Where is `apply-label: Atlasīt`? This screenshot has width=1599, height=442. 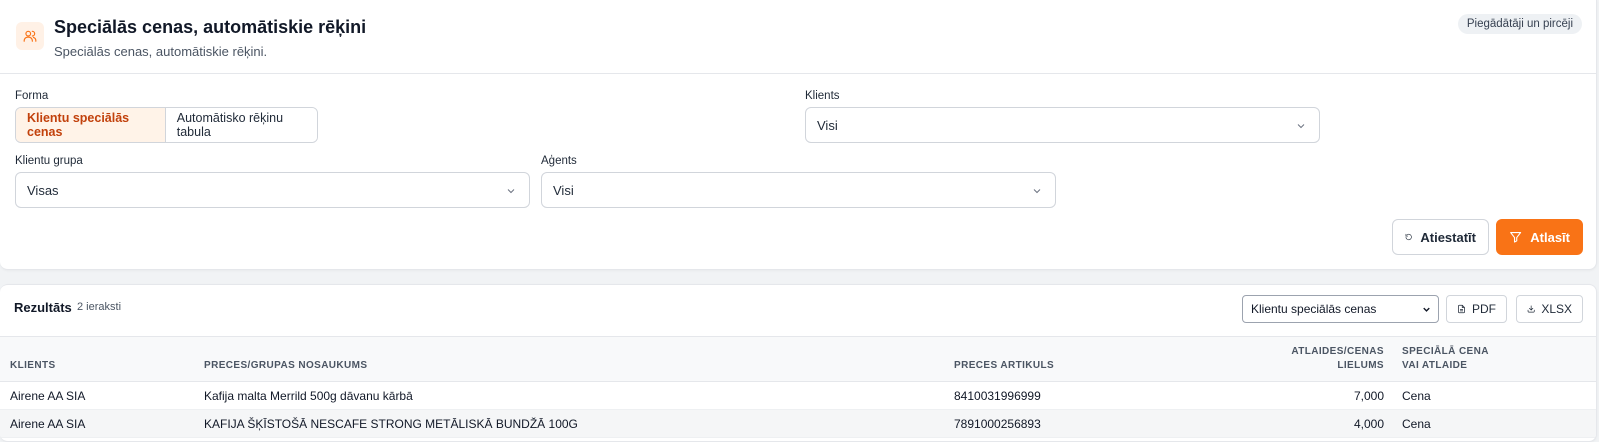
apply-label: Atlasīt is located at coordinates (1550, 237).